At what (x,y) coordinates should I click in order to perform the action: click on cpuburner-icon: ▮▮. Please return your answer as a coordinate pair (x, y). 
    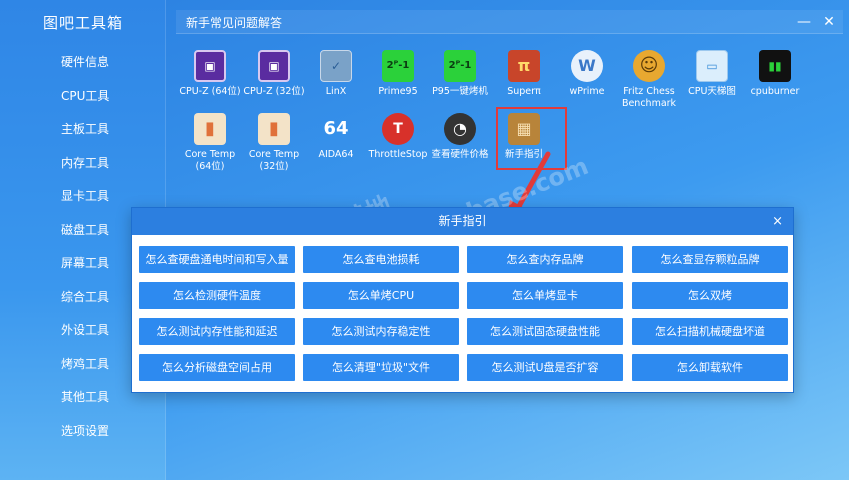
    Looking at the image, I should click on (775, 66).